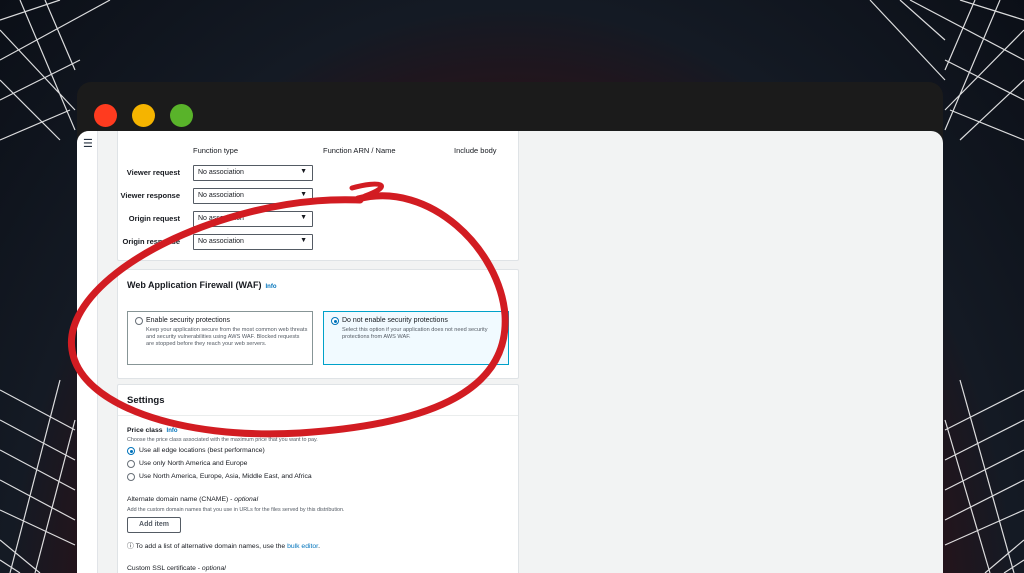 The height and width of the screenshot is (573, 1024). Describe the element at coordinates (146, 400) in the screenshot. I see `settings-title: Settings` at that location.